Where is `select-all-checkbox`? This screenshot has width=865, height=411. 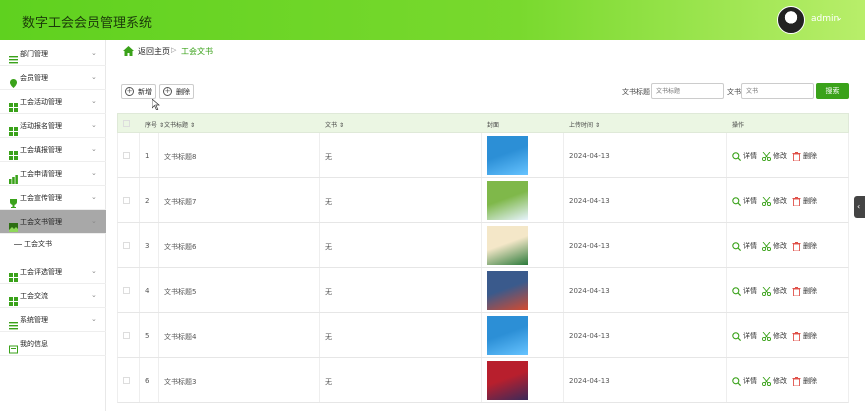 select-all-checkbox is located at coordinates (126, 123).